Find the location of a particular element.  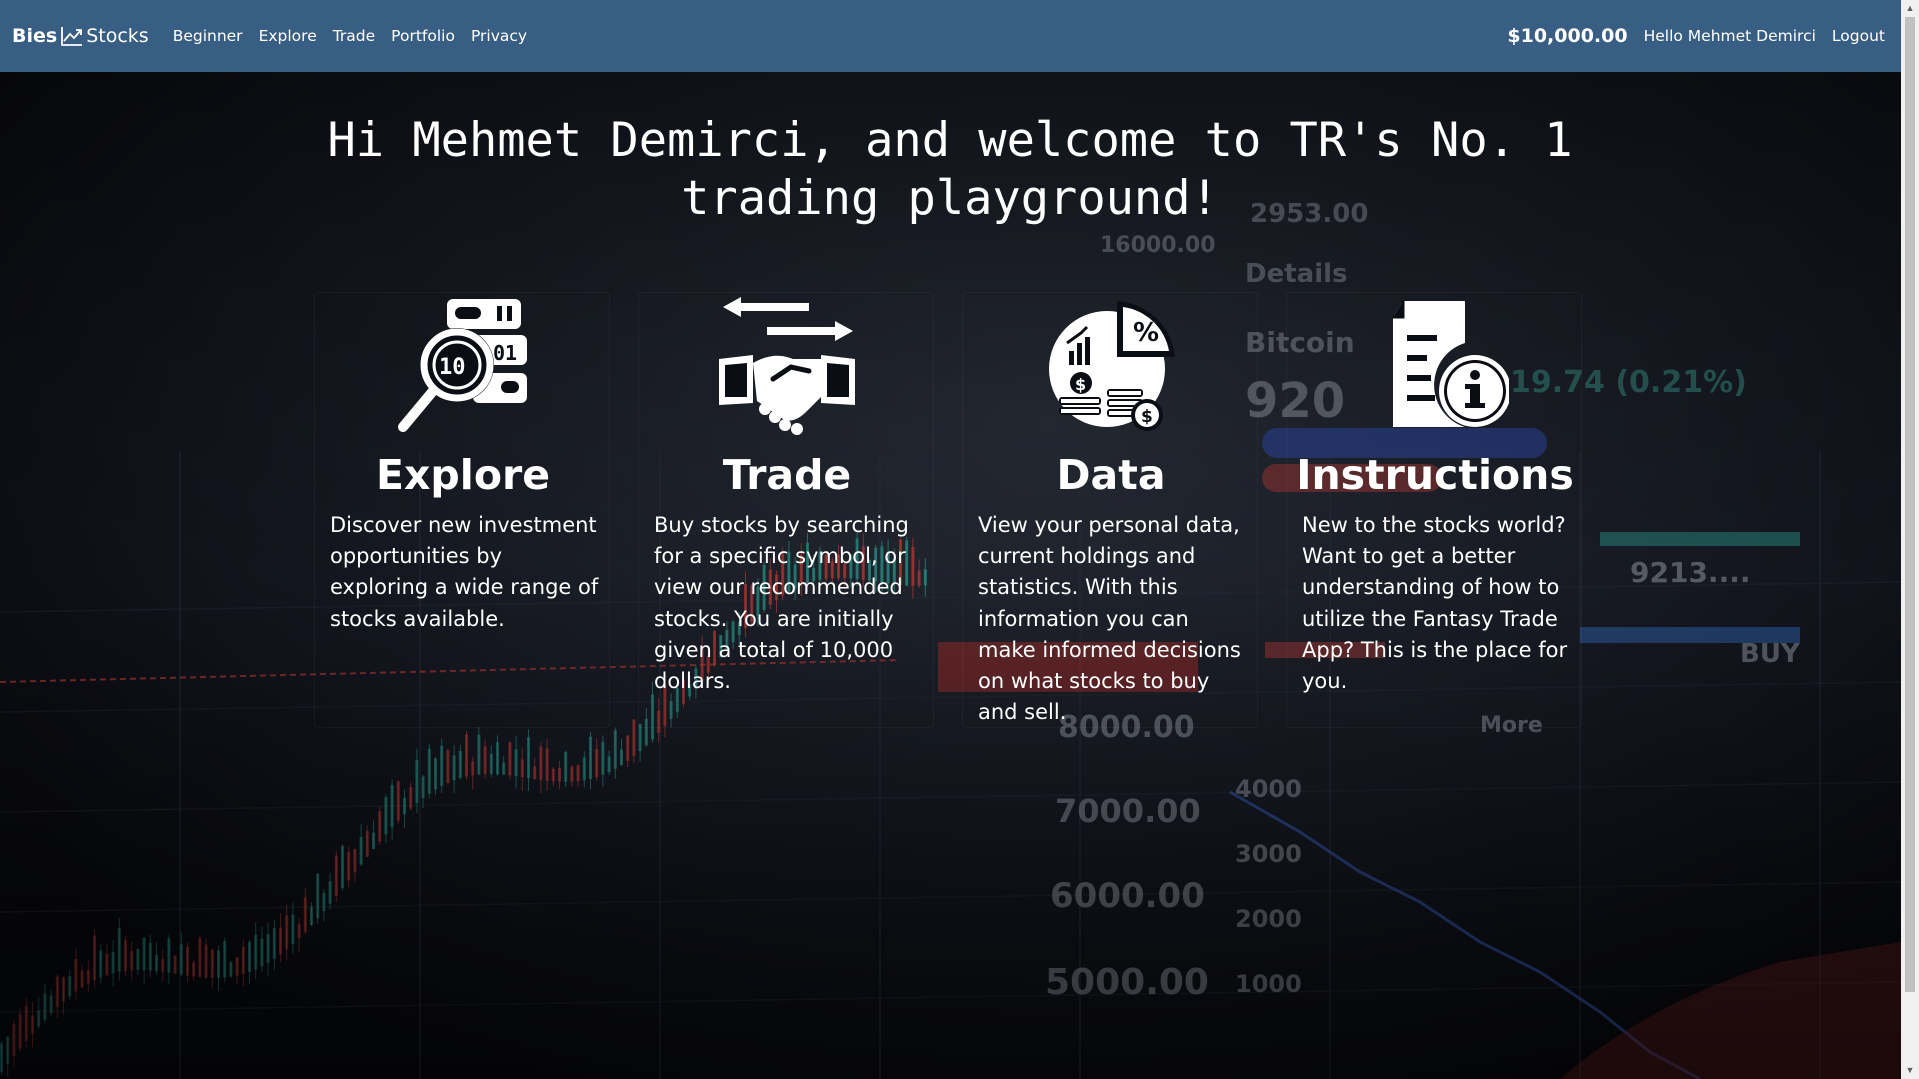

logout-link: Logout is located at coordinates (1858, 36).